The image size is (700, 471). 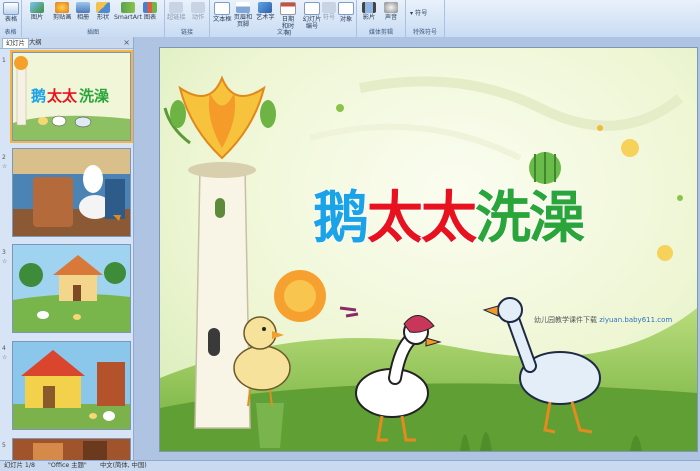 I want to click on thumbnail-art: 鹅 太太 洗澡, so click(x=71, y=96).